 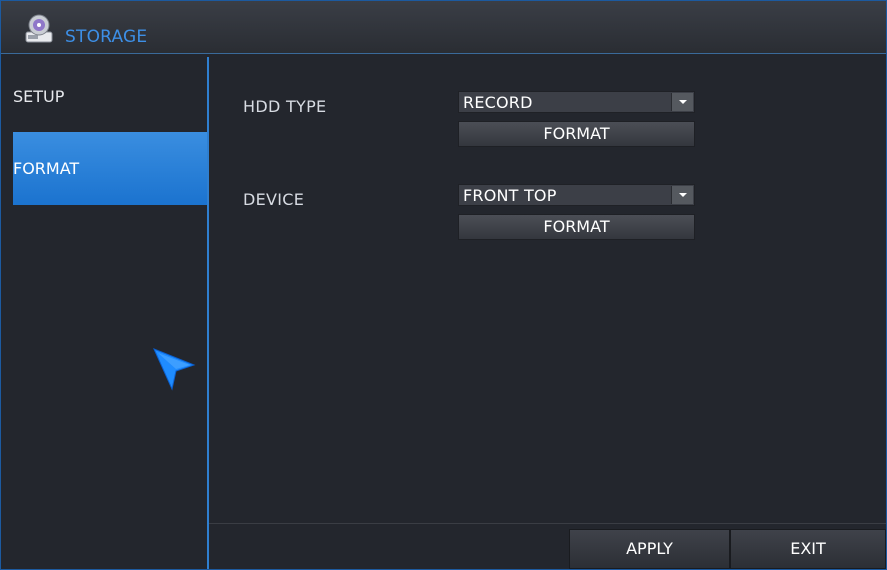 What do you see at coordinates (576, 227) in the screenshot?
I see `device-format-button: FORMAT` at bounding box center [576, 227].